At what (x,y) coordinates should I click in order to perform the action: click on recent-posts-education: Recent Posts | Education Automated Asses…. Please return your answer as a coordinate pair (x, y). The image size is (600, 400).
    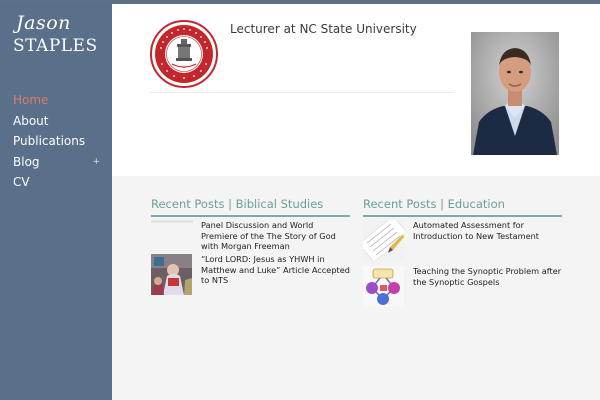
    Looking at the image, I should click on (462, 251).